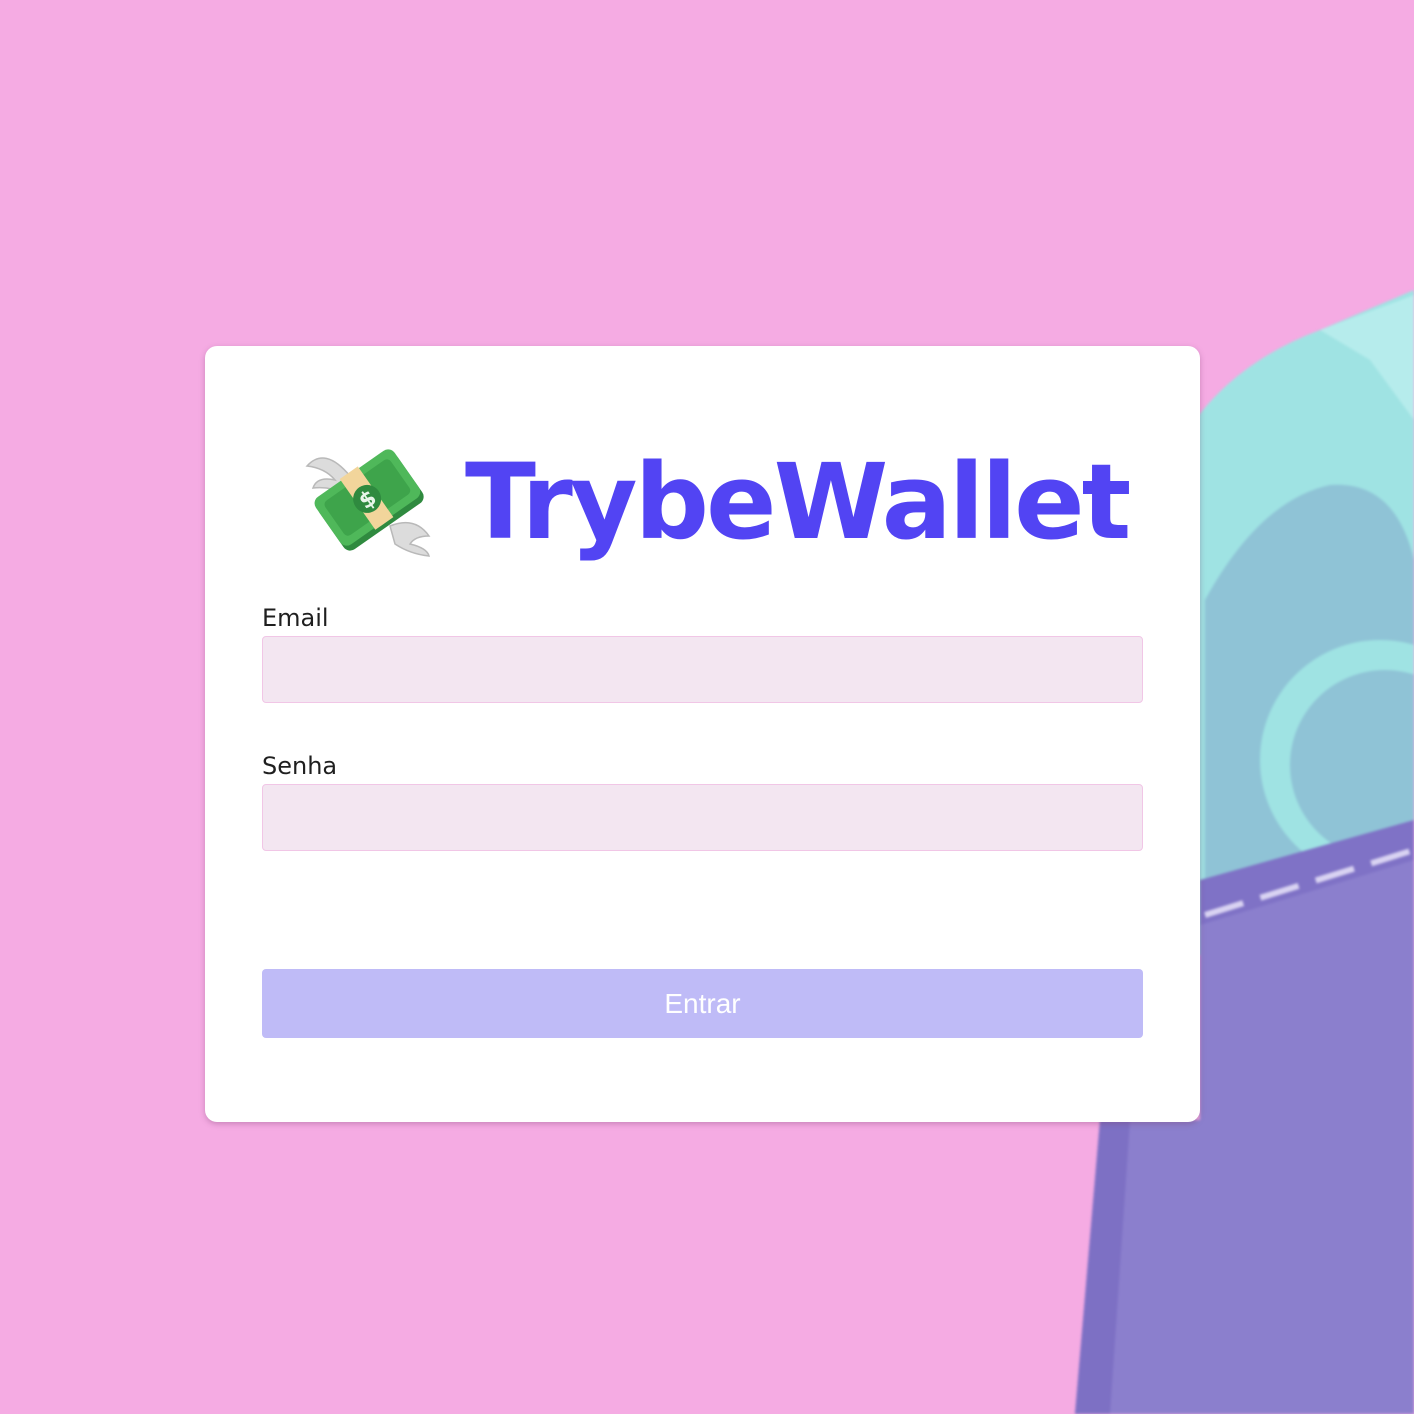  I want to click on brand-header: $ TrybeWallet, so click(718, 506).